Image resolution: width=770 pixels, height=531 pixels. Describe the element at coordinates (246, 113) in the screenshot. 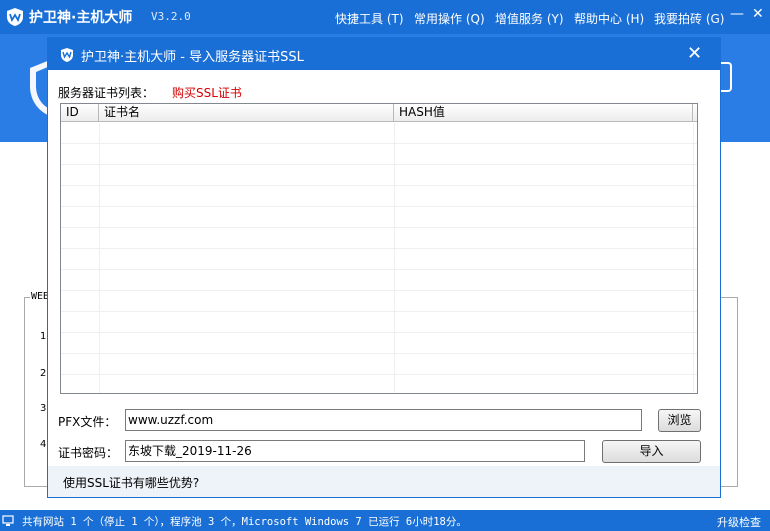

I see `column-header-cert-name: 证书名` at that location.